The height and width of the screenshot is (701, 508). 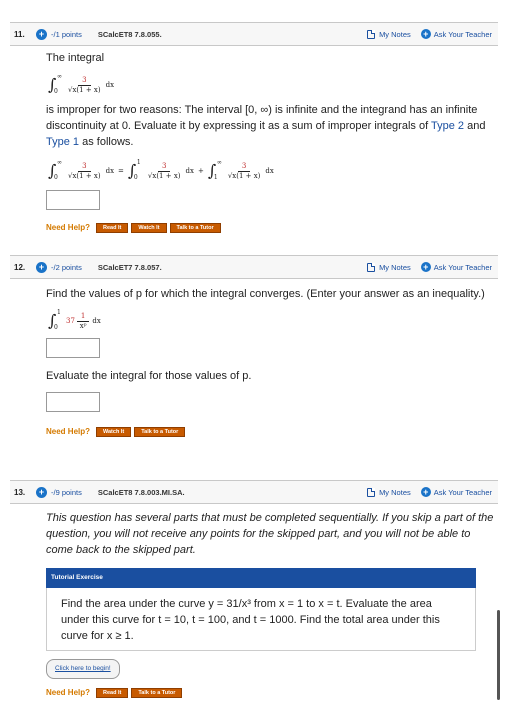 What do you see at coordinates (81, 84) in the screenshot?
I see `integral-expression: ∫ ∞ 0 3 √x(1 + x) dx` at bounding box center [81, 84].